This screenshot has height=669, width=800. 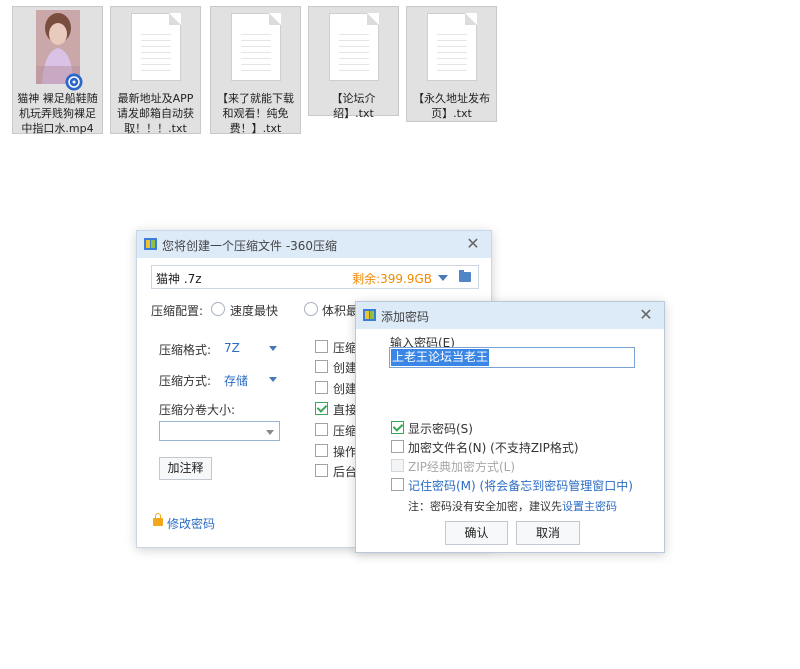 What do you see at coordinates (397, 465) in the screenshot?
I see `zip-classic-checkbox` at bounding box center [397, 465].